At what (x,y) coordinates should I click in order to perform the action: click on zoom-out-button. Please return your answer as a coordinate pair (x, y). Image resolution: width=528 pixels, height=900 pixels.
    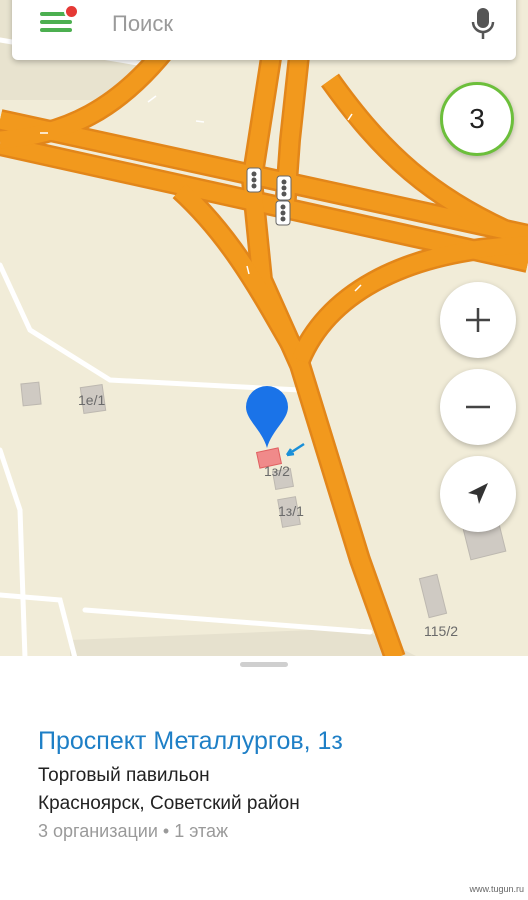
    Looking at the image, I should click on (478, 407).